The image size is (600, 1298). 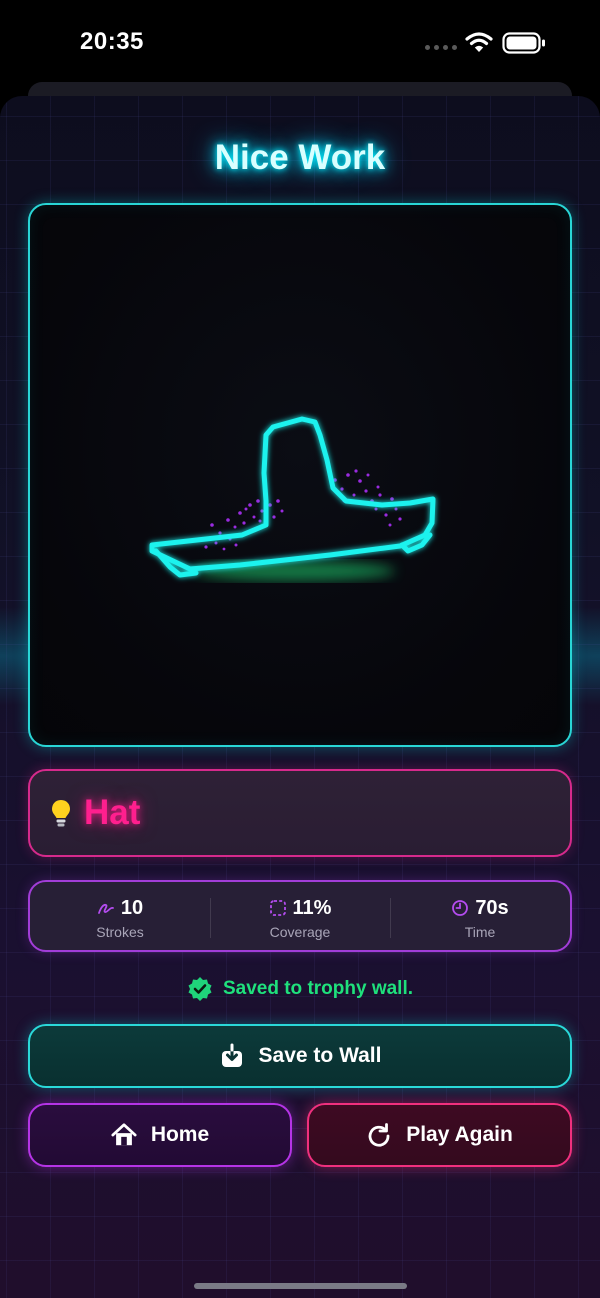 What do you see at coordinates (460, 908) in the screenshot?
I see `clock-icon` at bounding box center [460, 908].